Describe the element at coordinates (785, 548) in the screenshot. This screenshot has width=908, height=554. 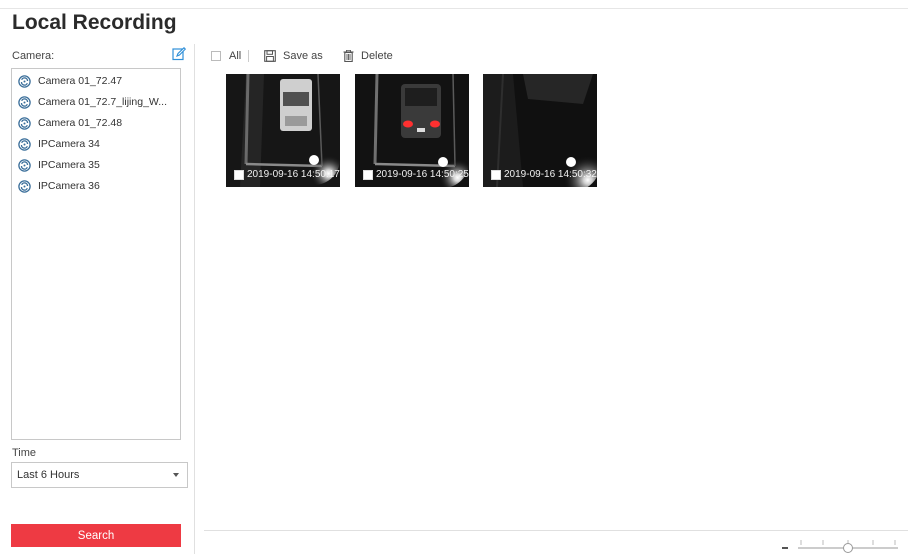
I see `zoom-out-icon` at that location.